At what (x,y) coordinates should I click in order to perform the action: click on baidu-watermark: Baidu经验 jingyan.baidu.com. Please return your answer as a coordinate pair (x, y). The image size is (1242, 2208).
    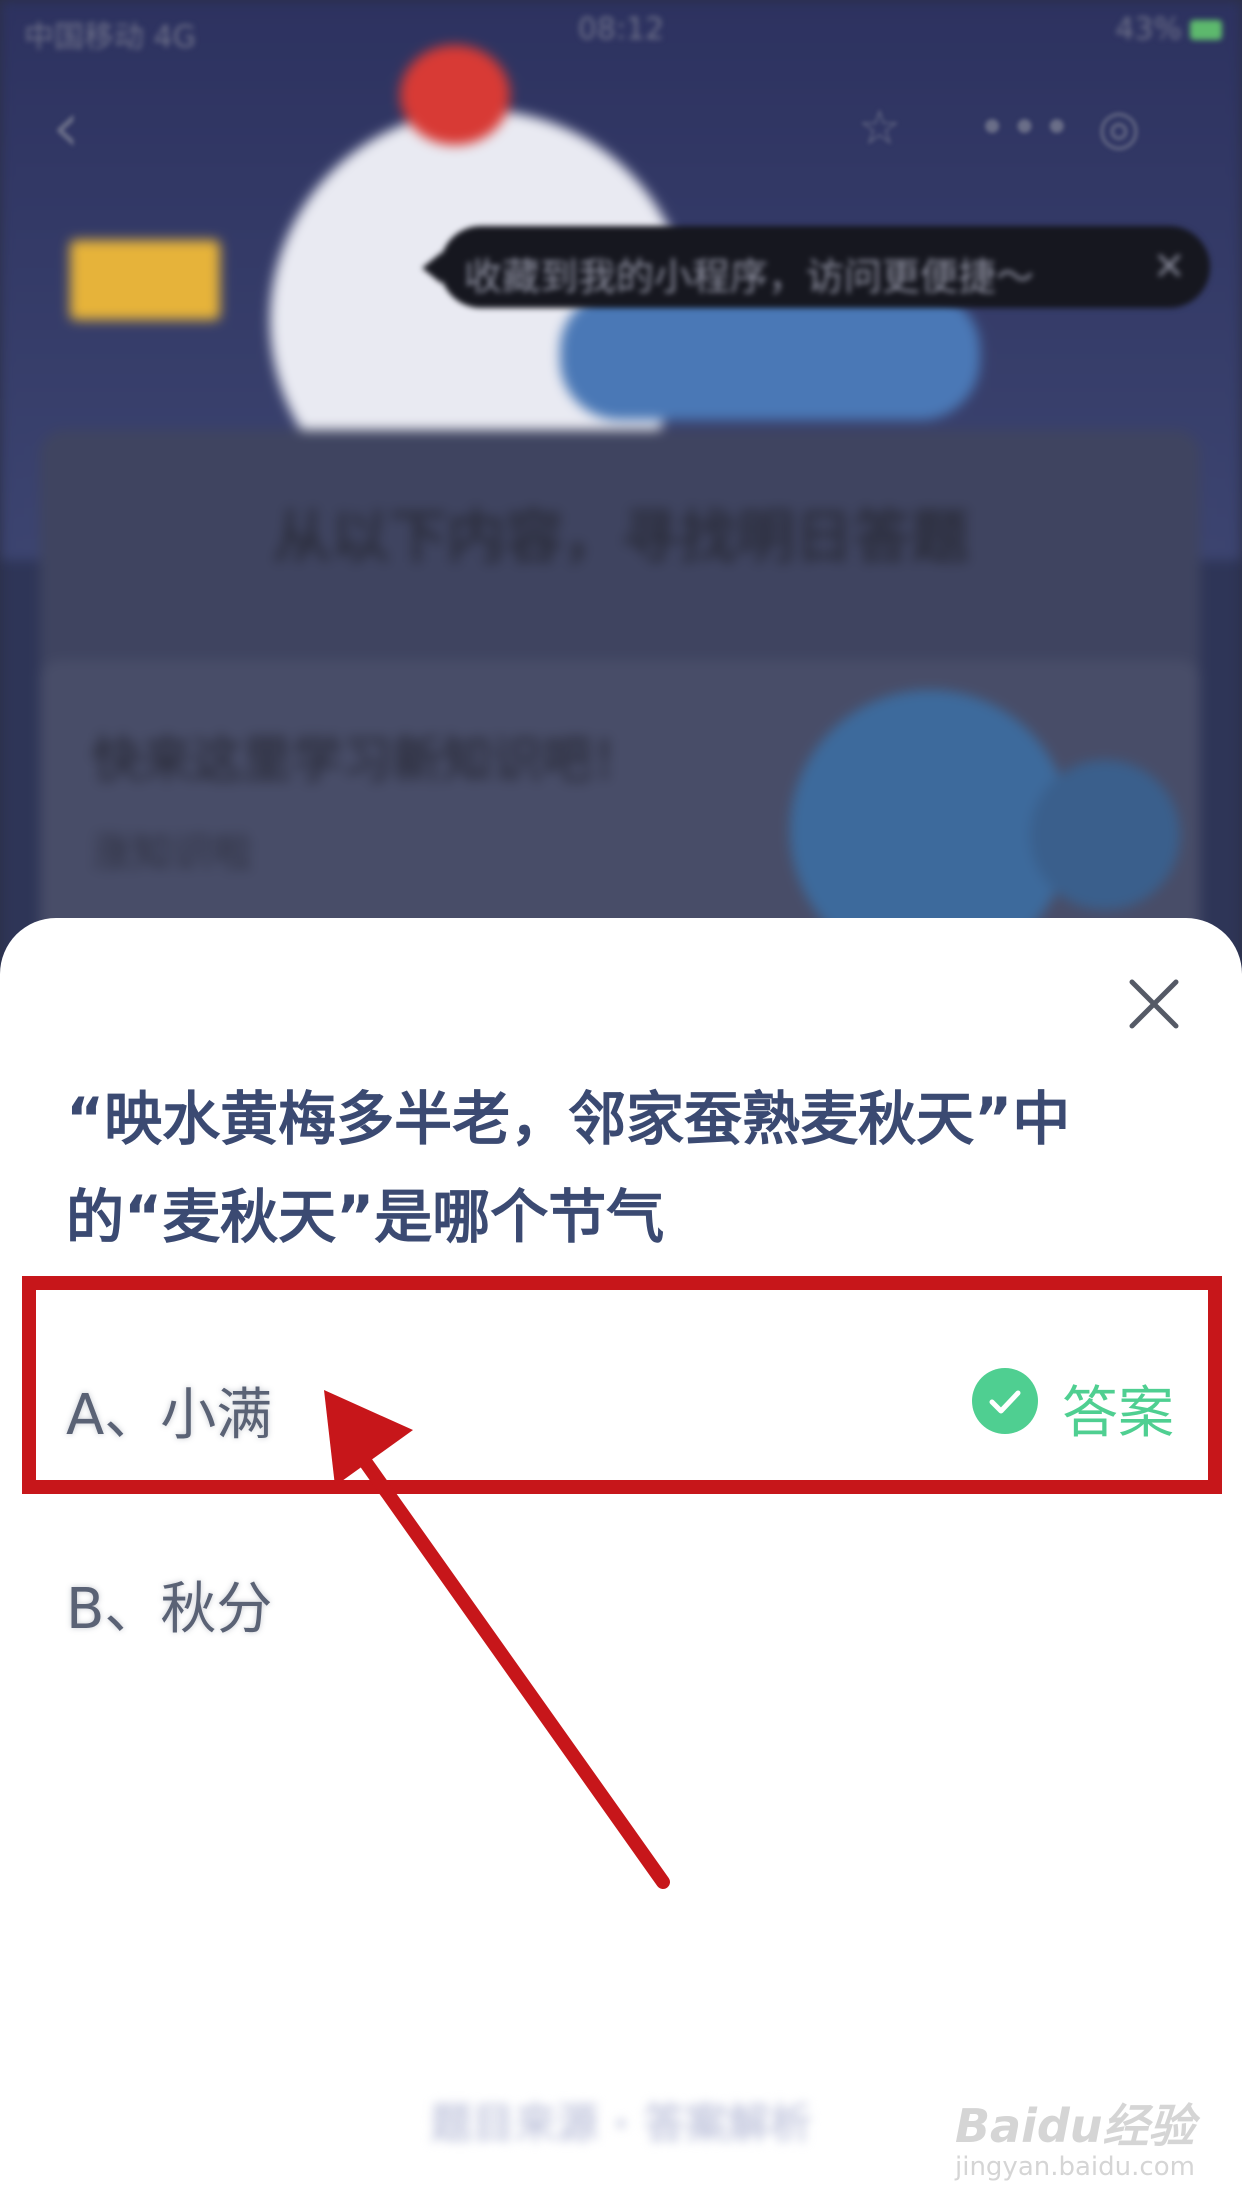
    Looking at the image, I should click on (1095, 2145).